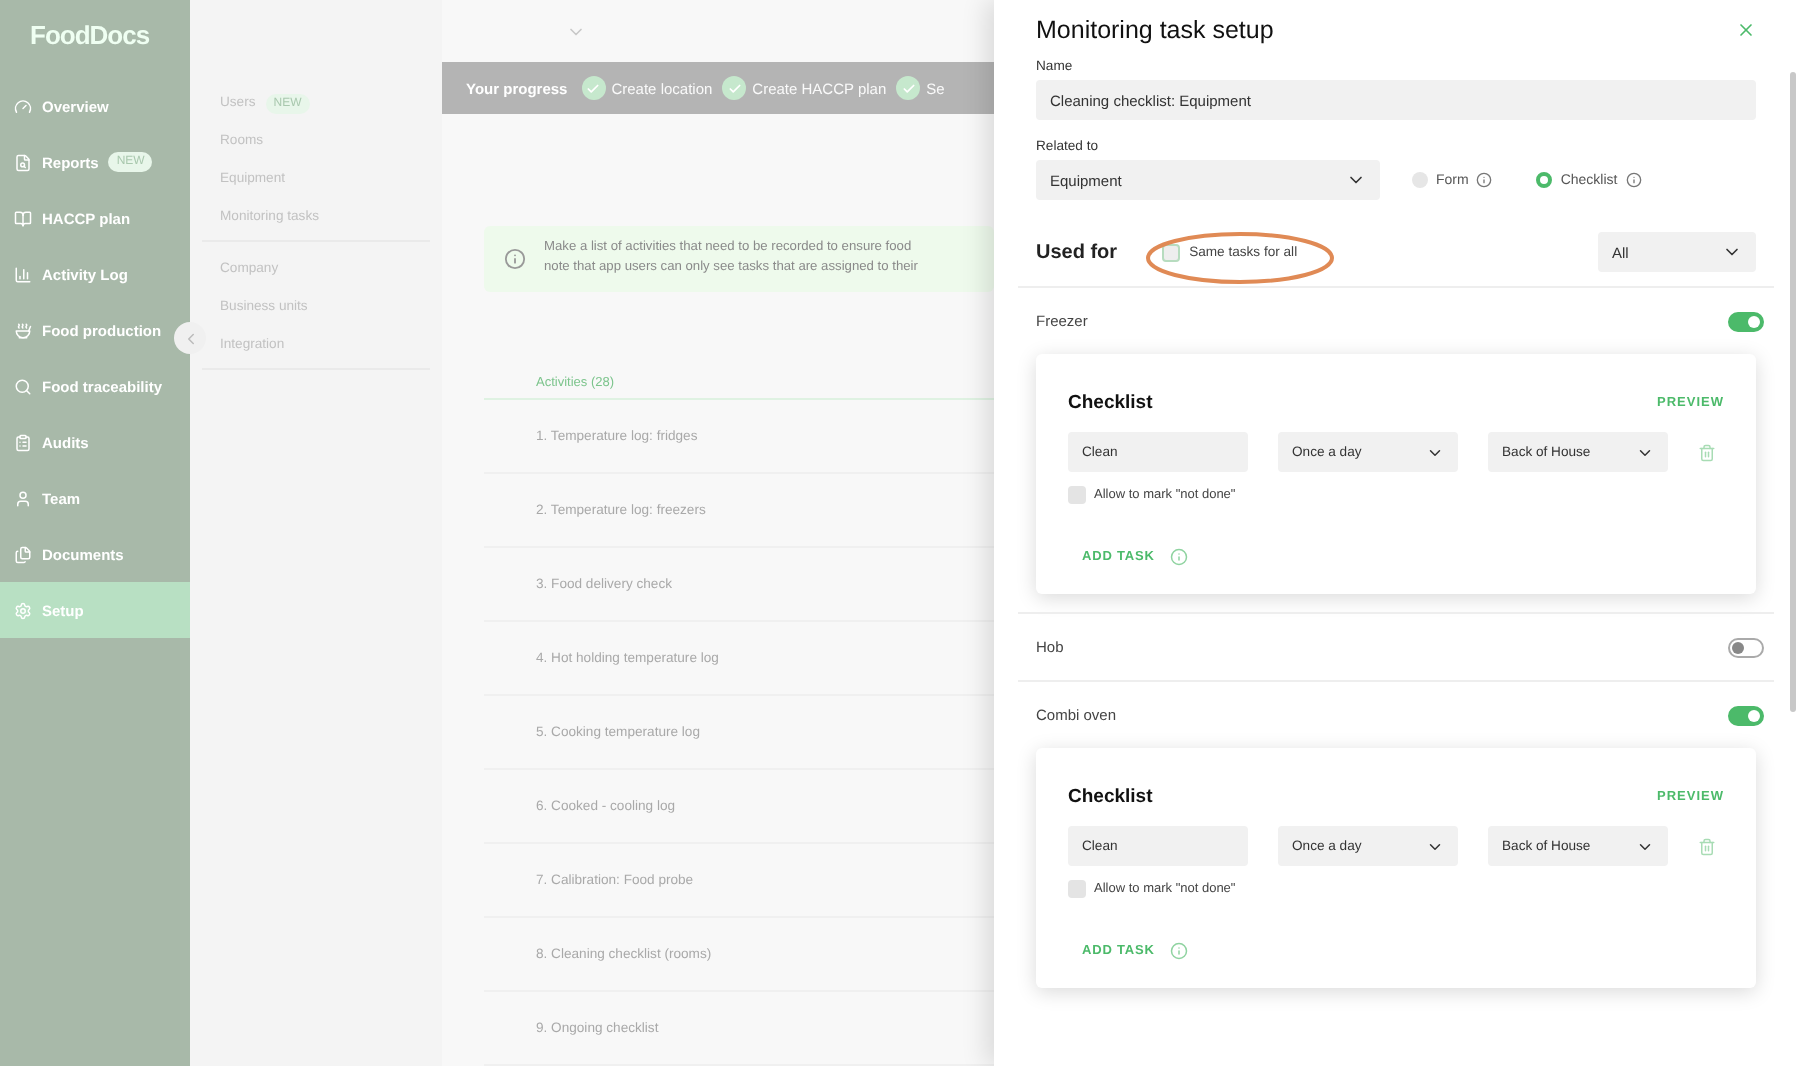 The width and height of the screenshot is (1800, 1066). What do you see at coordinates (23, 498) in the screenshot?
I see `user-icon` at bounding box center [23, 498].